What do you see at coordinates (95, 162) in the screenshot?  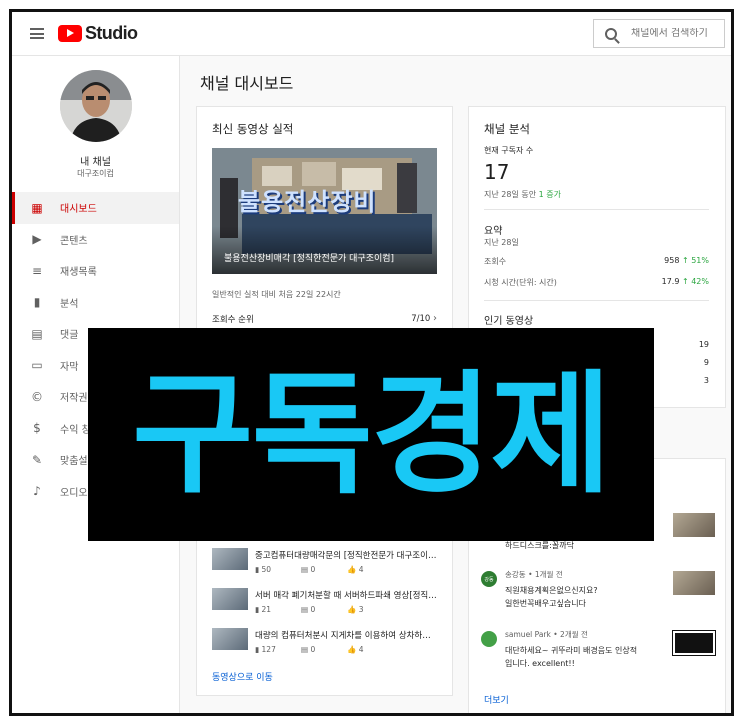 I see `channel-title: 내 채널` at bounding box center [95, 162].